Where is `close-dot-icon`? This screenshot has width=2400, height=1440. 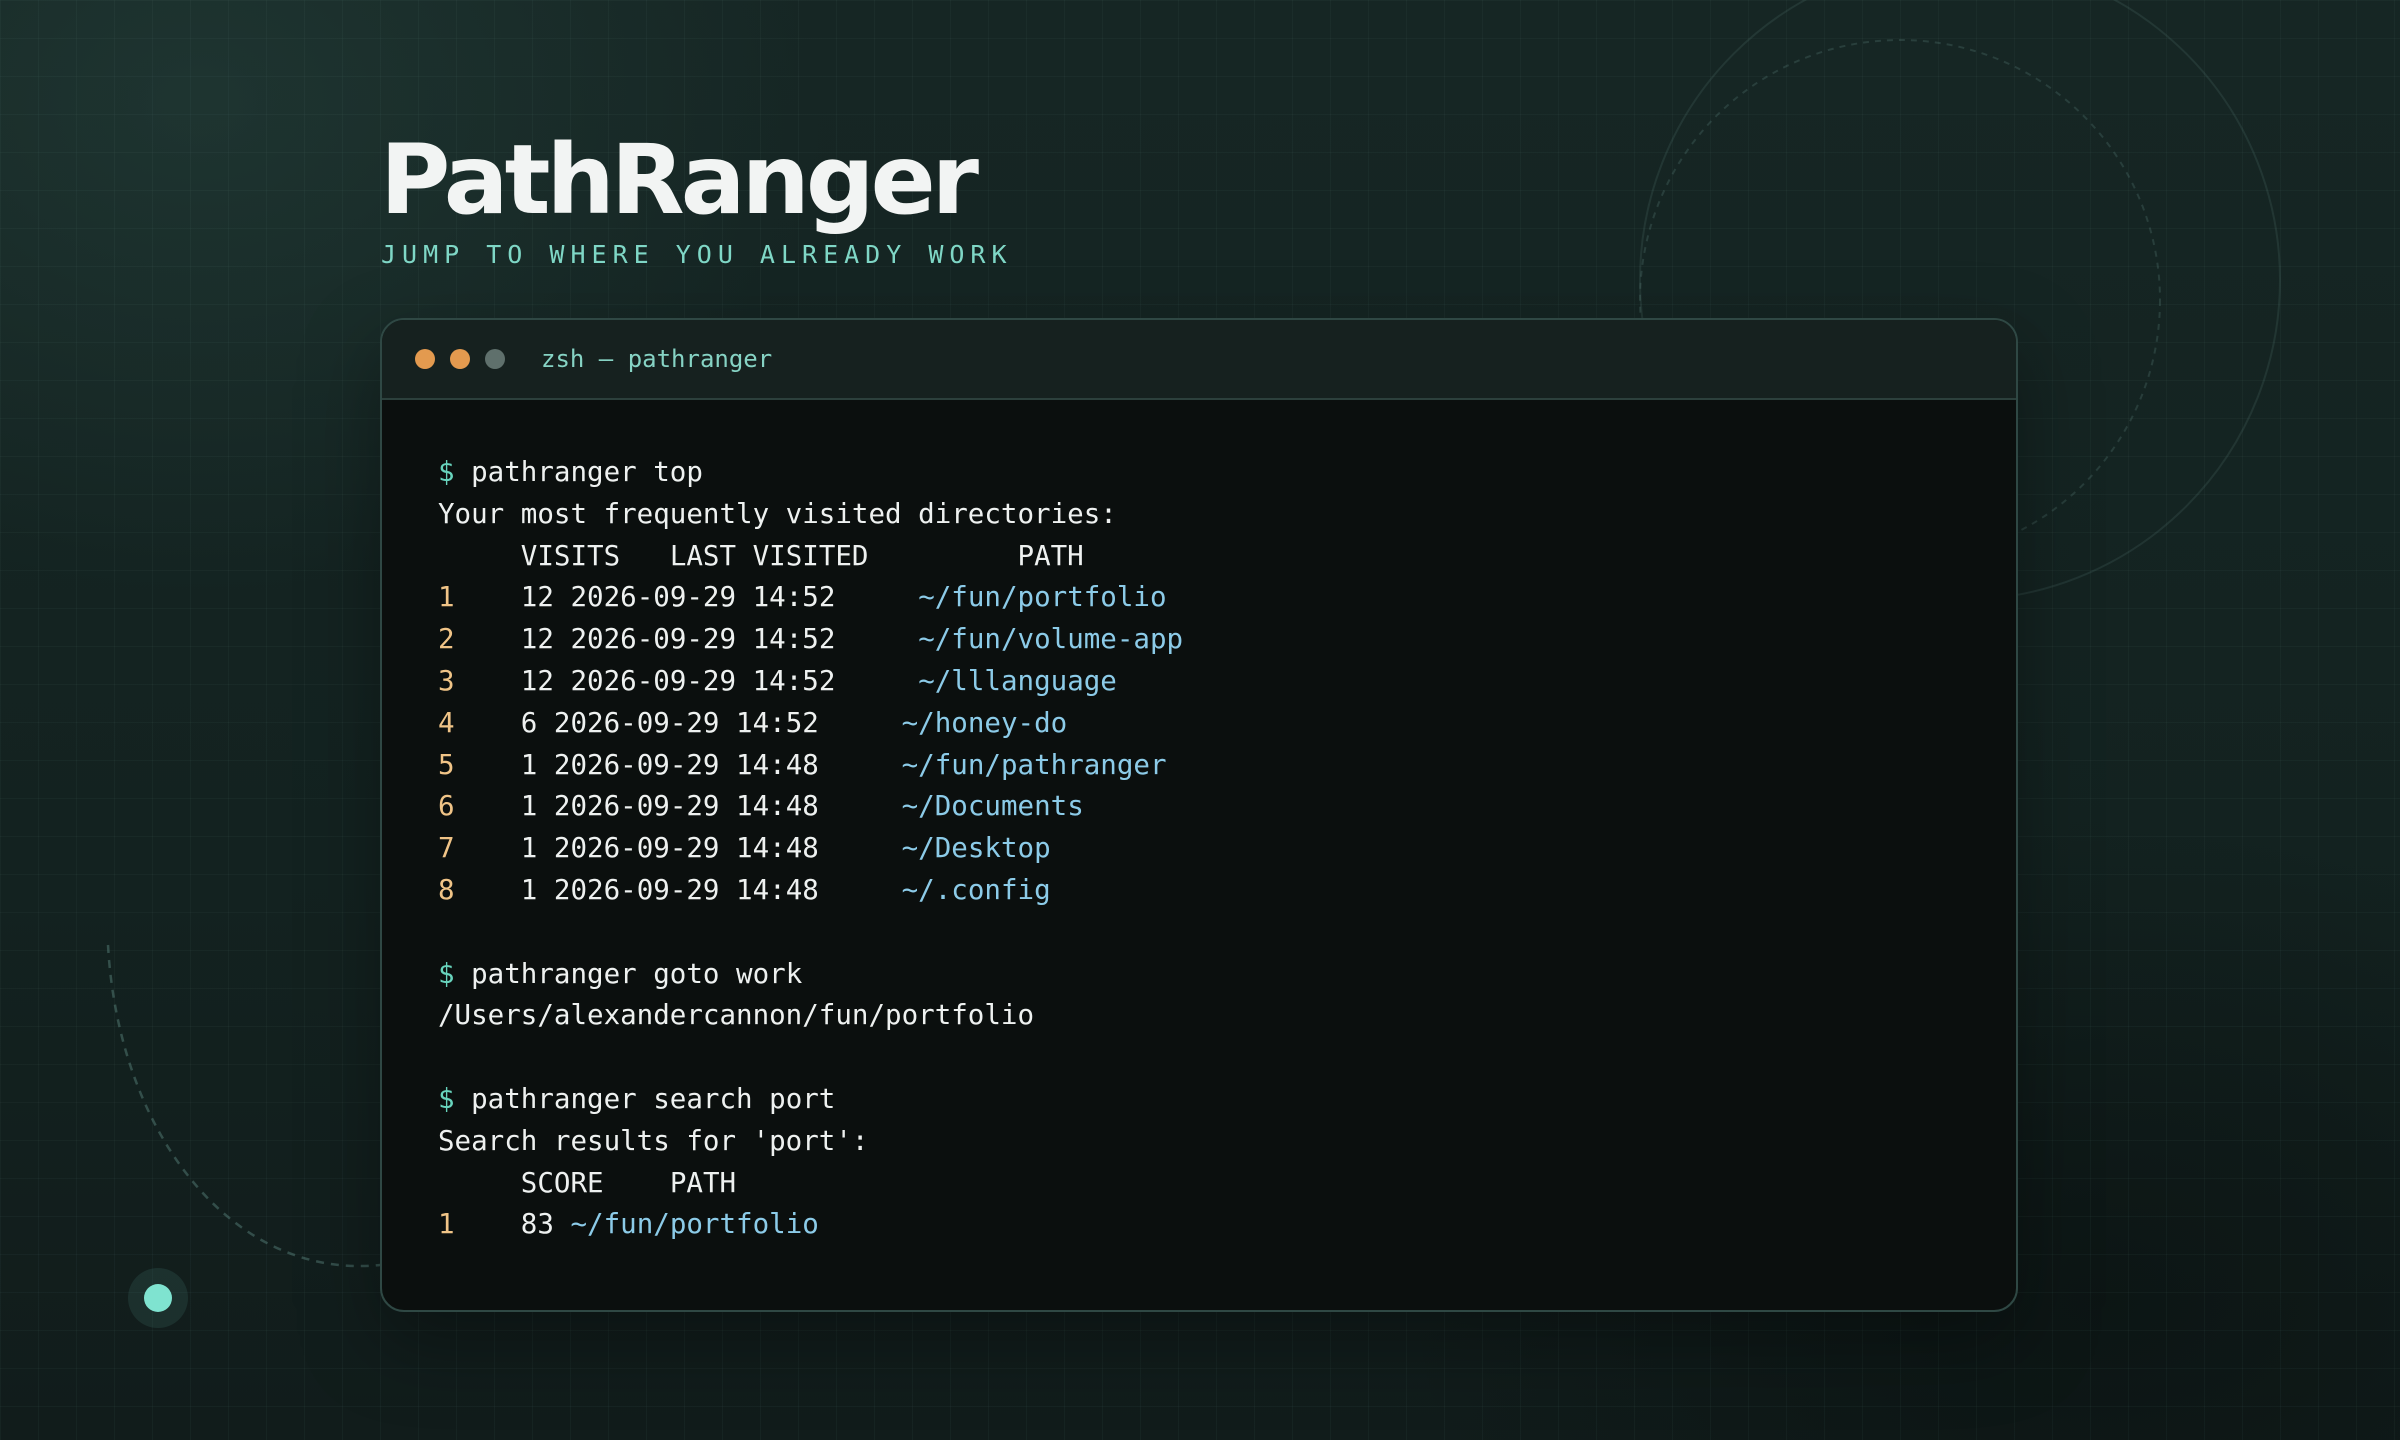
close-dot-icon is located at coordinates (425, 359).